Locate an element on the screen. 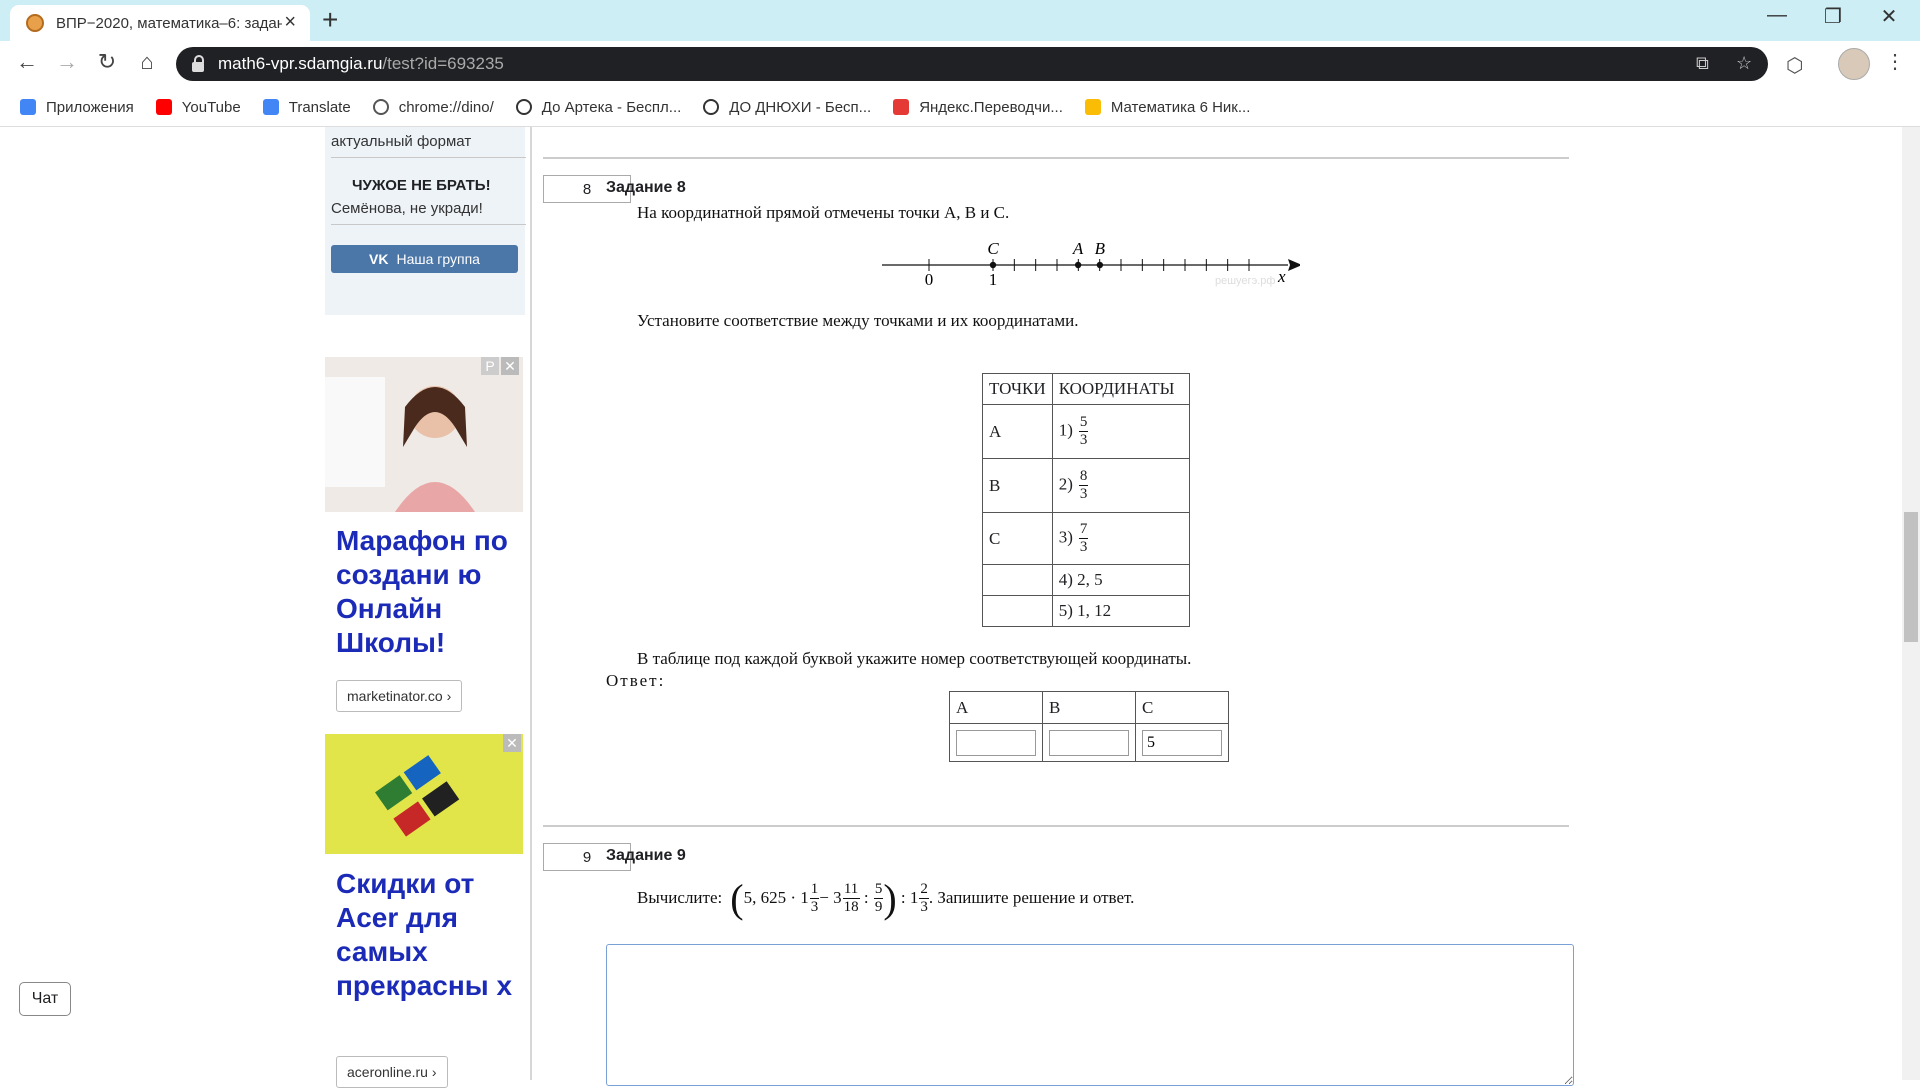 Image resolution: width=1920 pixels, height=1088 pixels. number-line: C AB 0 1 x решуегэ.рф is located at coordinates (1091, 263).